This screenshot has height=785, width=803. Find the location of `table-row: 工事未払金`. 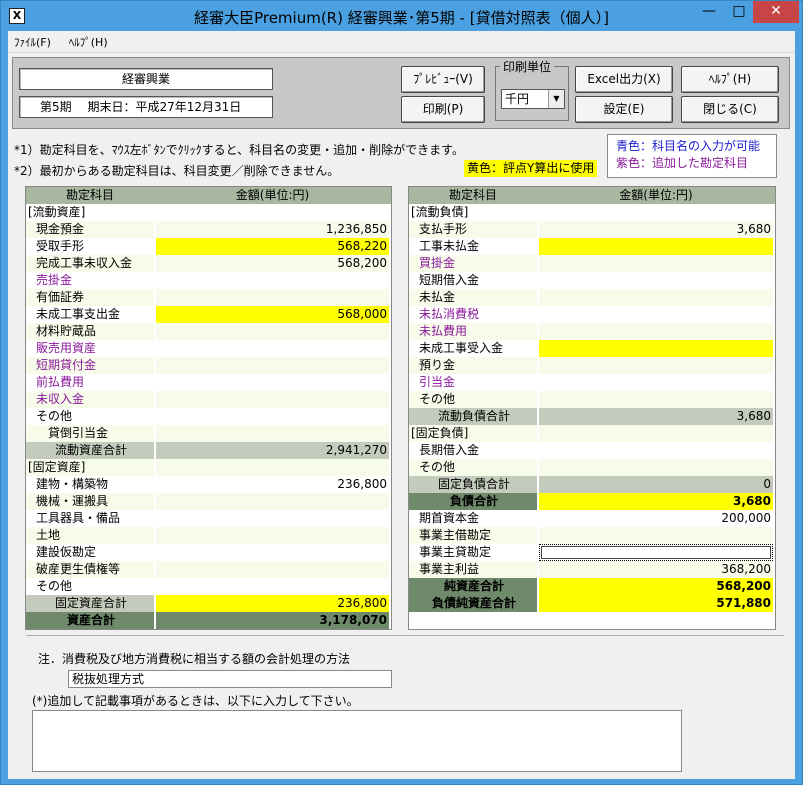

table-row: 工事未払金 is located at coordinates (592, 246).